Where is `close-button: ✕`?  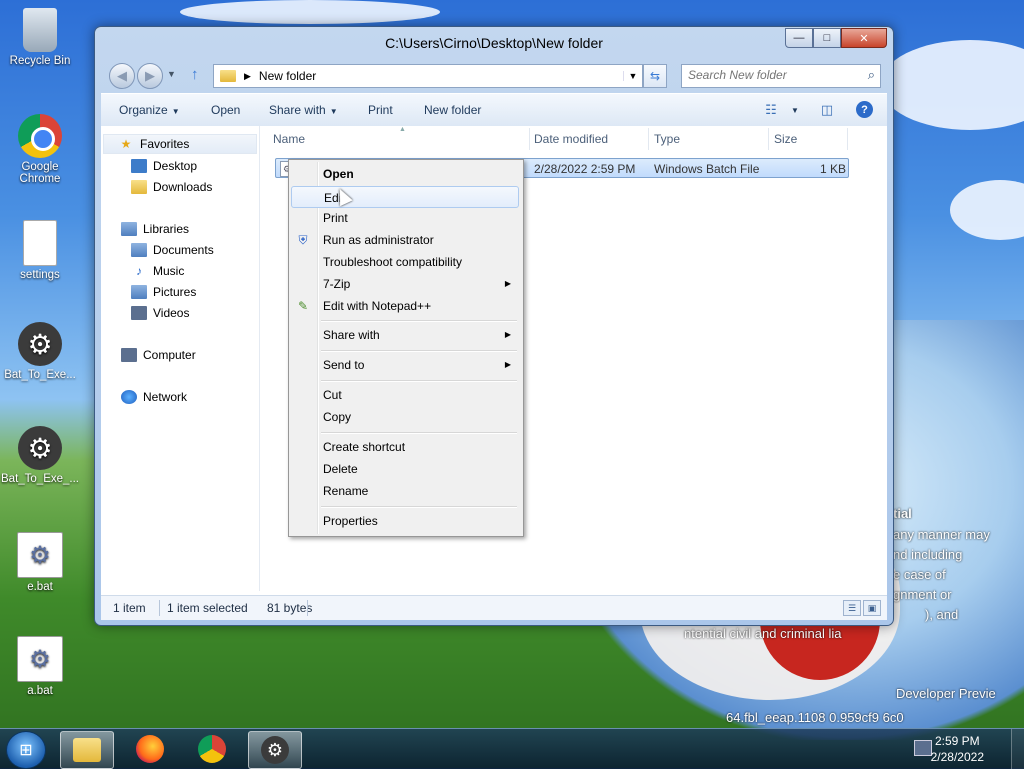
close-button: ✕ is located at coordinates (864, 38).